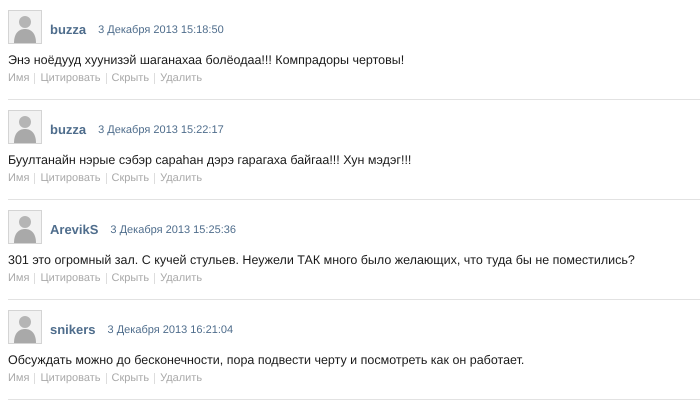  I want to click on comment-text: Обсуждать можно до бесконечности, пора подвести черту и посмотреть как он работает., so click(267, 360).